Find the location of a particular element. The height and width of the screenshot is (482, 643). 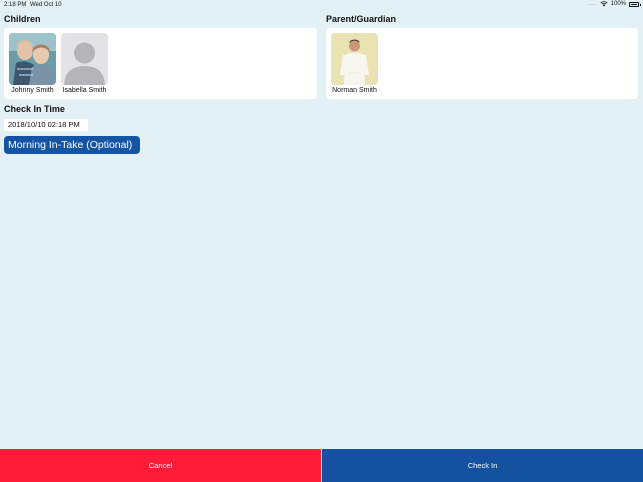

battery-percent: 100% is located at coordinates (618, 4).